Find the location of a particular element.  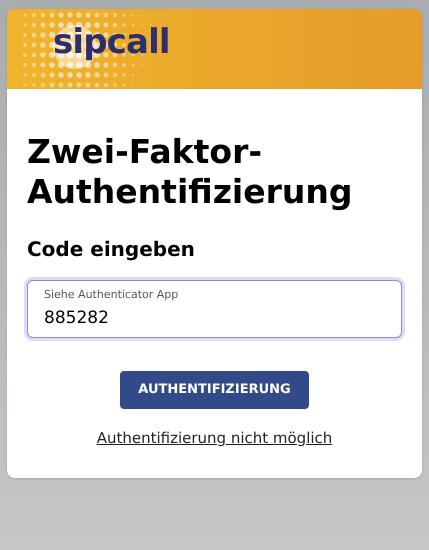

authenticate-button: AUTHENTIFIZIERUNG is located at coordinates (214, 390).